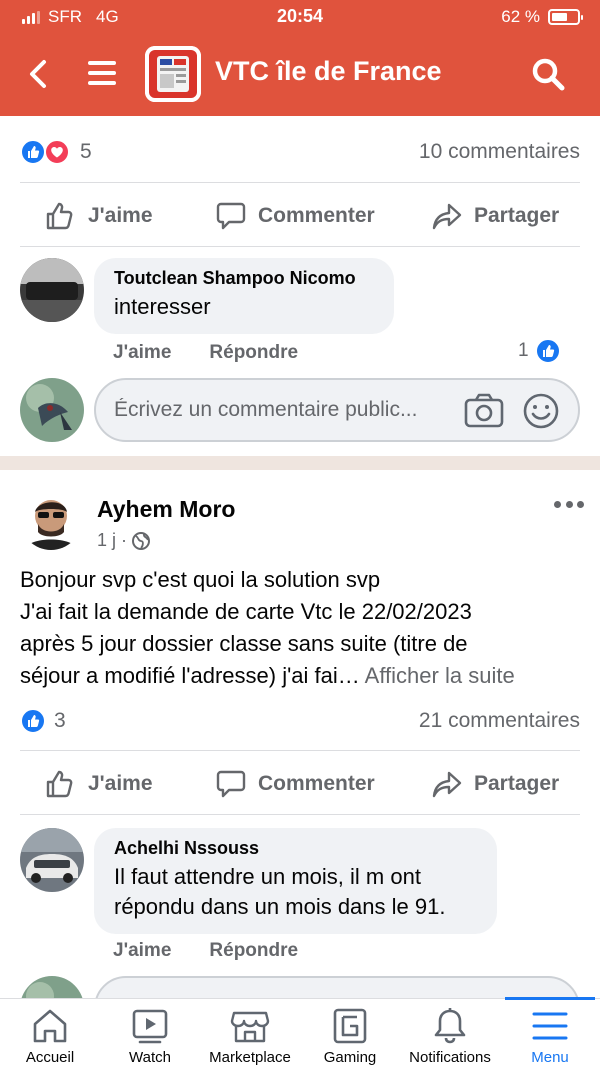  I want to click on camera-icon, so click(484, 411).